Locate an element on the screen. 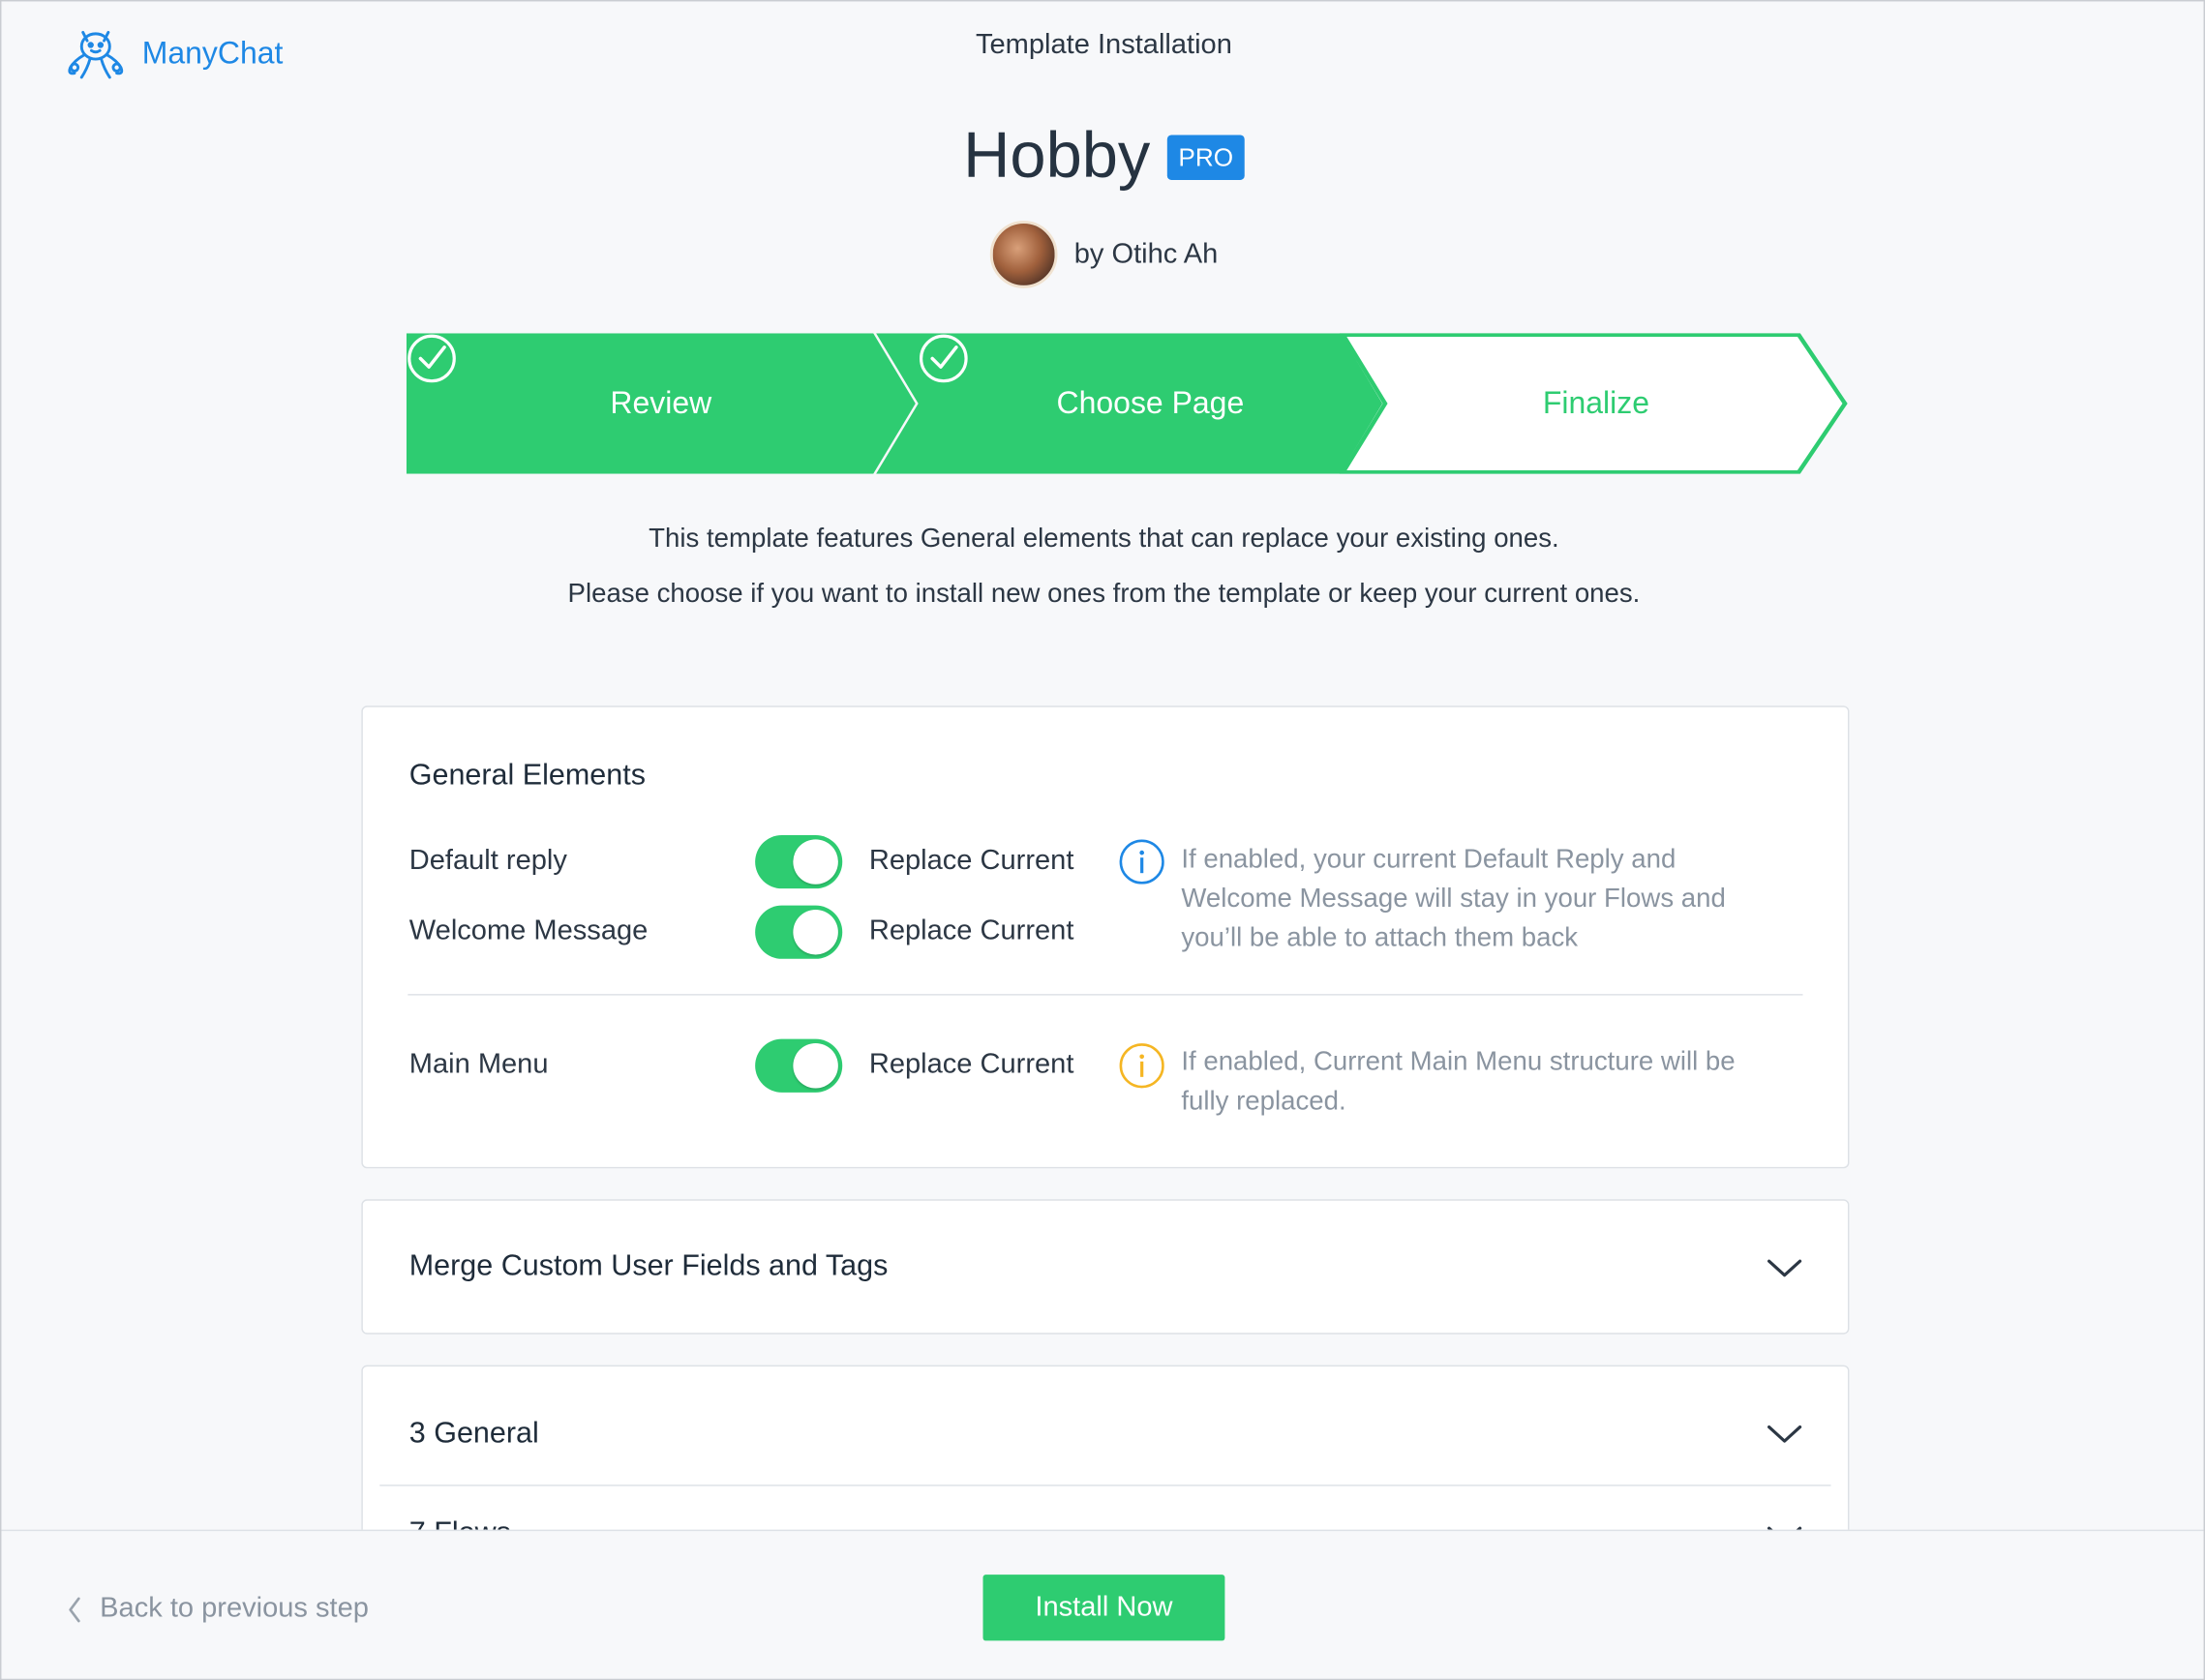 This screenshot has width=2205, height=1680. main-menu-label: Main Menu is located at coordinates (478, 1064).